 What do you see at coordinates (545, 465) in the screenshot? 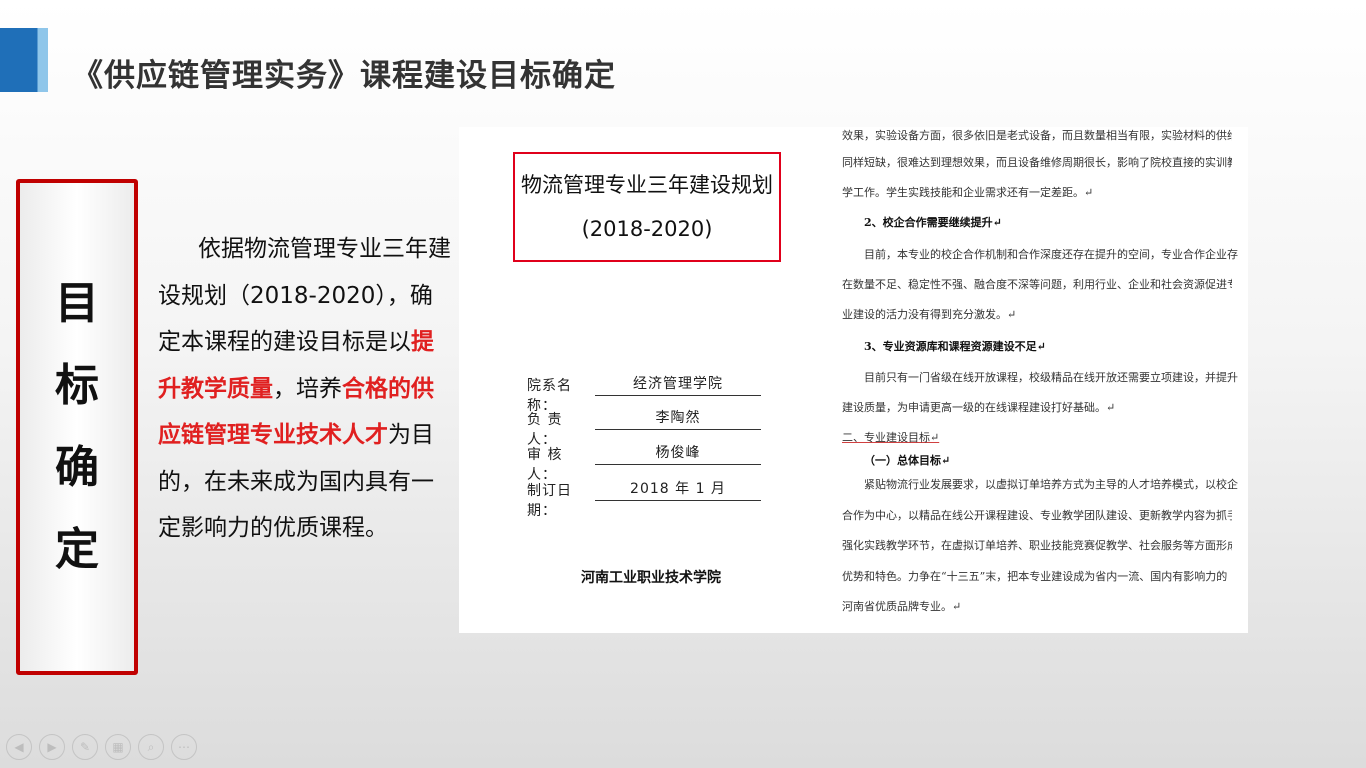
I see `form-label: 审 核 人：` at bounding box center [545, 465].